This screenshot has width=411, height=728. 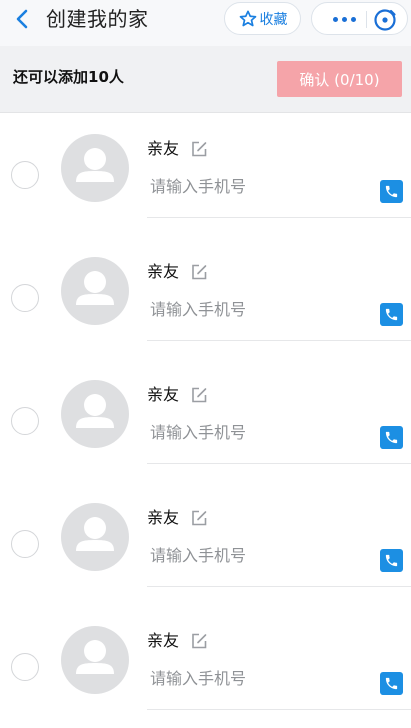 I want to click on chevron-left-icon, so click(x=22, y=19).